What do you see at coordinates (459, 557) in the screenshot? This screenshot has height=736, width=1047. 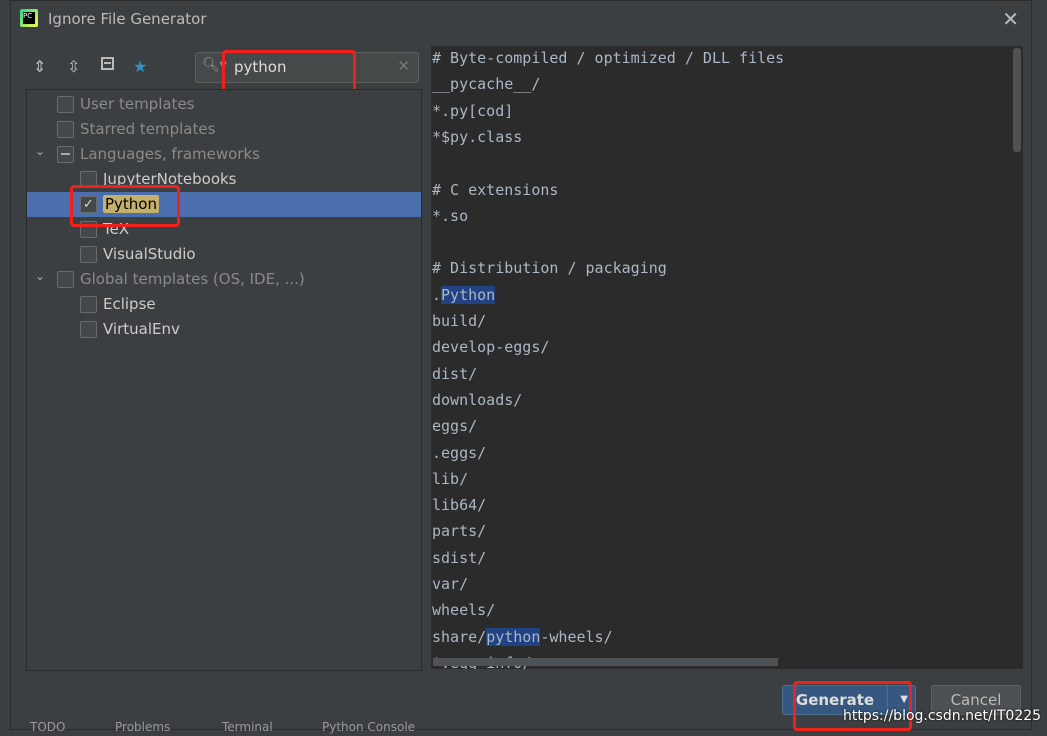 I see `code-line: sdist/` at bounding box center [459, 557].